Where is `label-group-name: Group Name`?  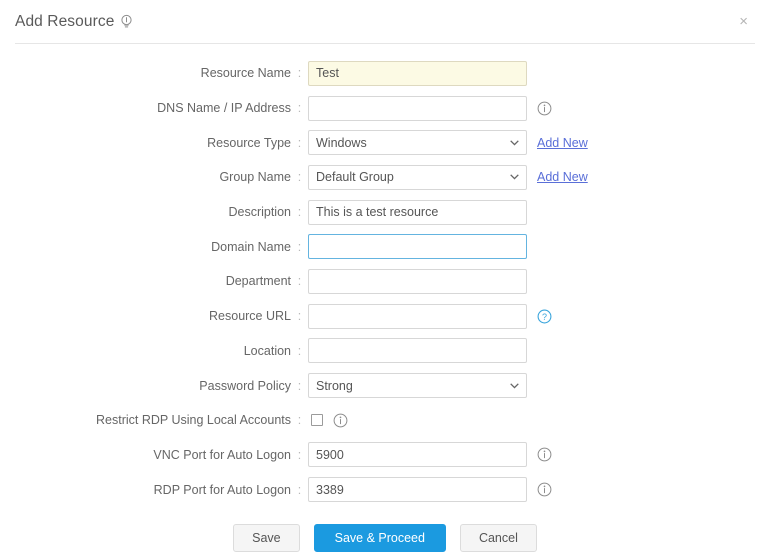
label-group-name: Group Name is located at coordinates (255, 177).